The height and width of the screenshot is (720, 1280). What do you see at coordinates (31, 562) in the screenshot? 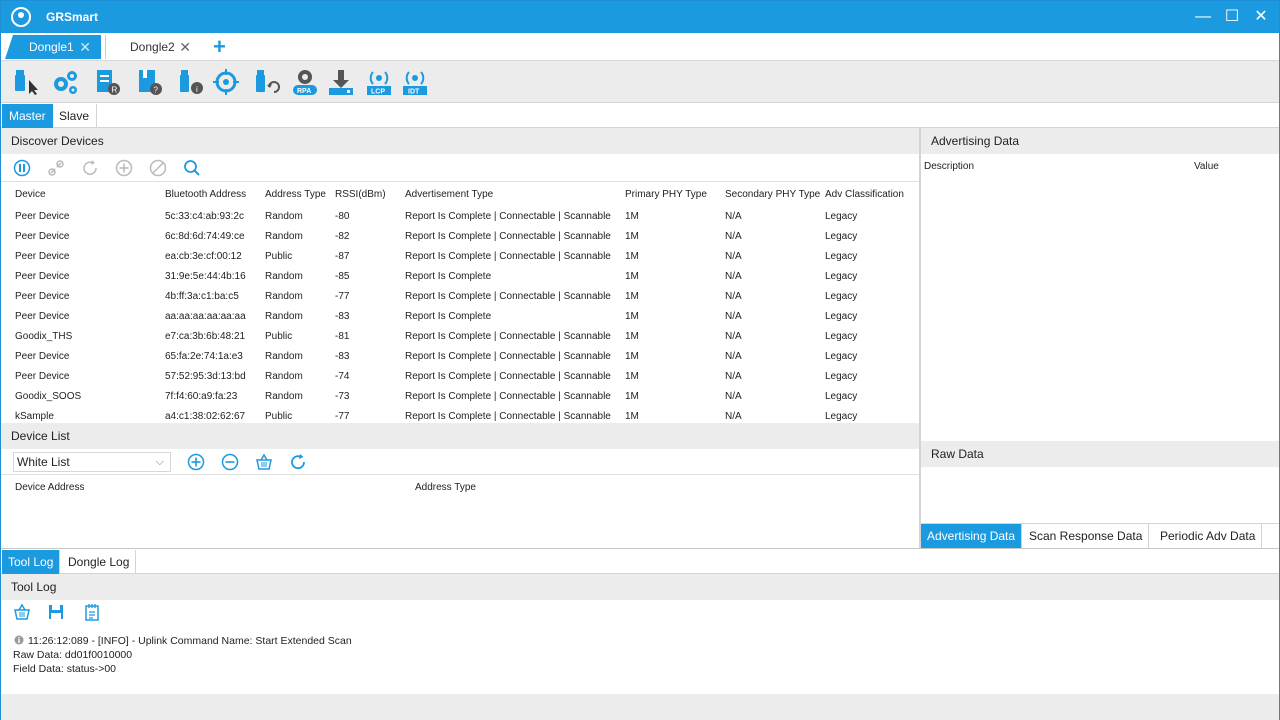
I see `tab-tool-log: Tool Log` at bounding box center [31, 562].